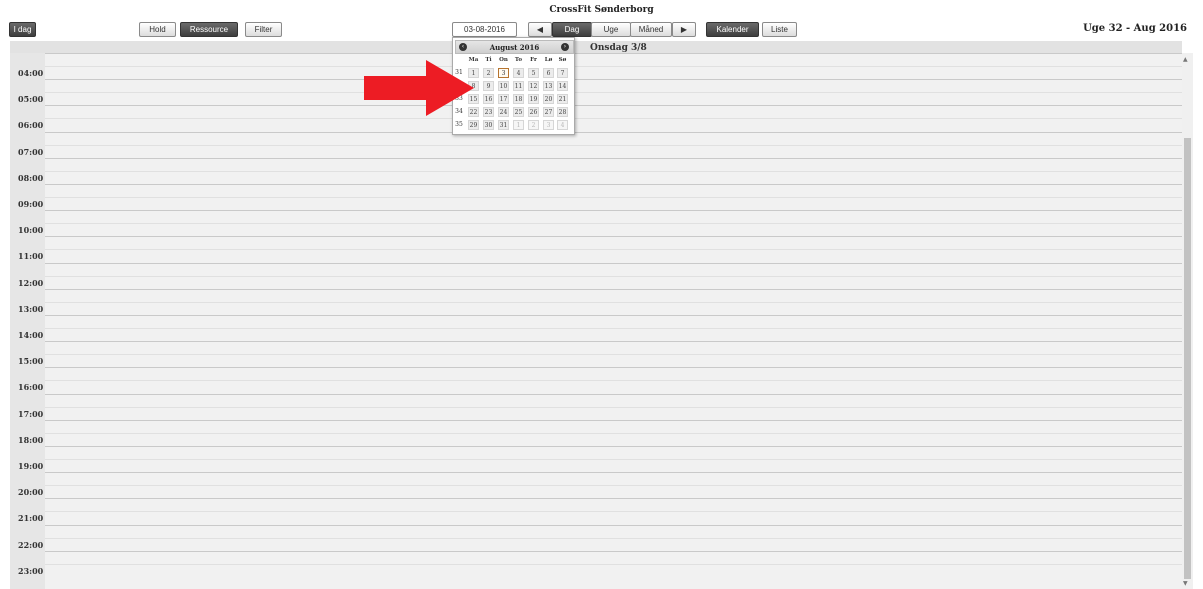  What do you see at coordinates (518, 112) in the screenshot?
I see `datepicker-day: 25` at bounding box center [518, 112].